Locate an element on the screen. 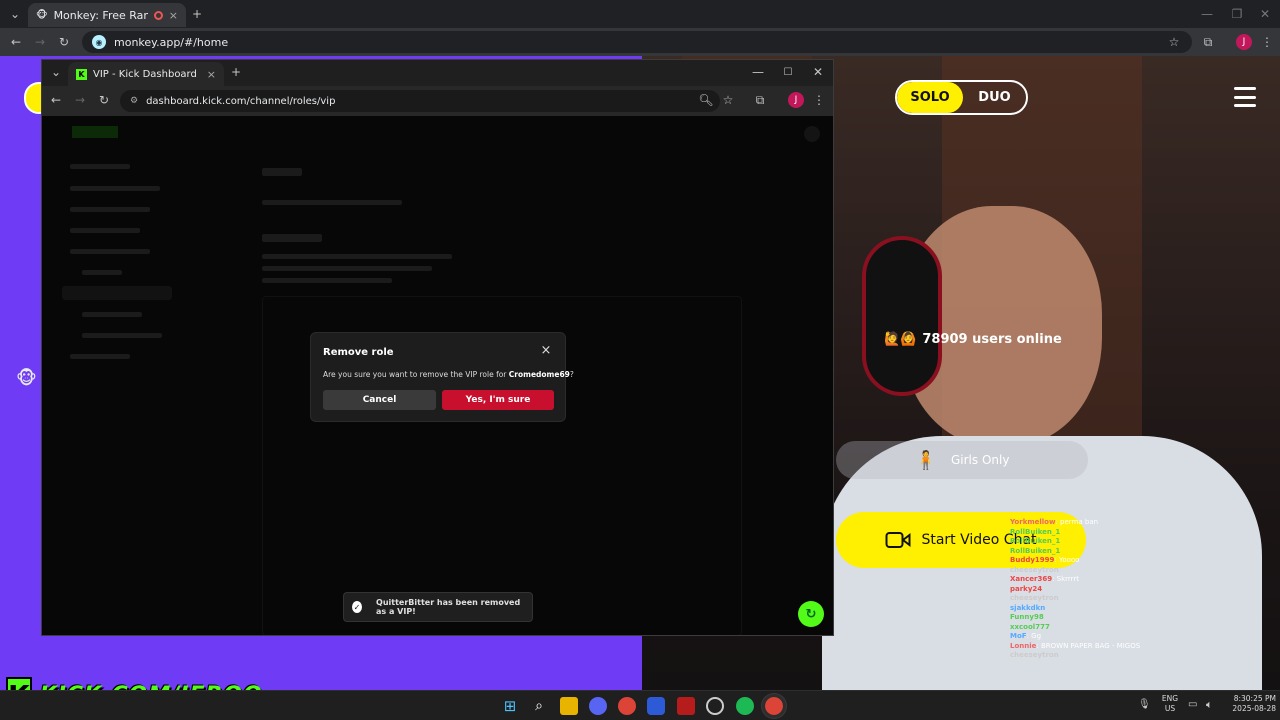 The height and width of the screenshot is (720, 1280). inner-tab-kick: K VIP - Kick Dashboard × is located at coordinates (146, 74).